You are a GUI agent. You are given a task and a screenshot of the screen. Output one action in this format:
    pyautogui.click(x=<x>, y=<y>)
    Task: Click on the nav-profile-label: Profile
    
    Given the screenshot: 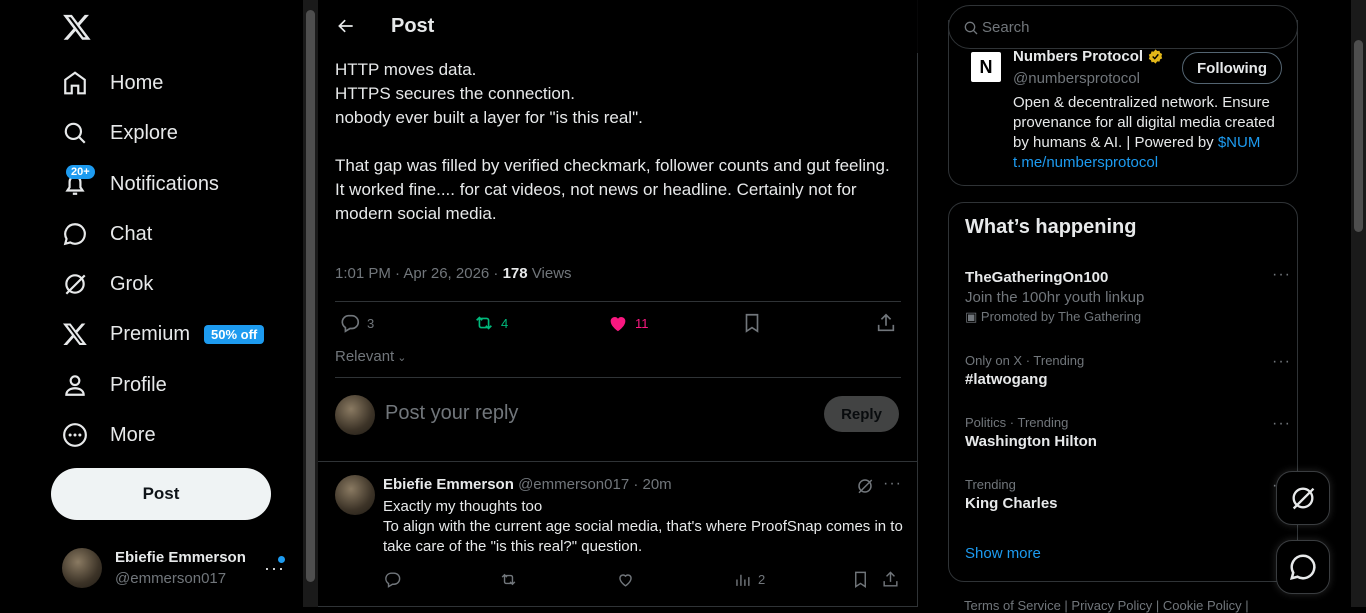 What is the action you would take?
    pyautogui.click(x=138, y=384)
    